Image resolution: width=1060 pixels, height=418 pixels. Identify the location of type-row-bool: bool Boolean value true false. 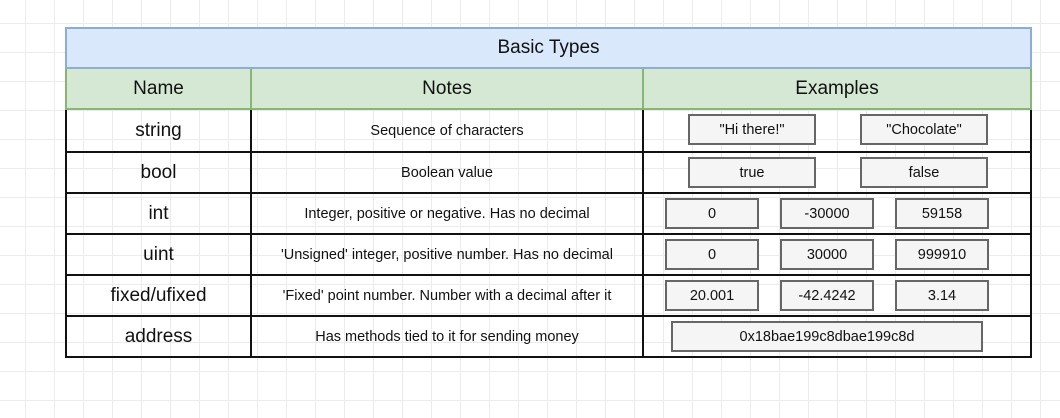
(548, 171).